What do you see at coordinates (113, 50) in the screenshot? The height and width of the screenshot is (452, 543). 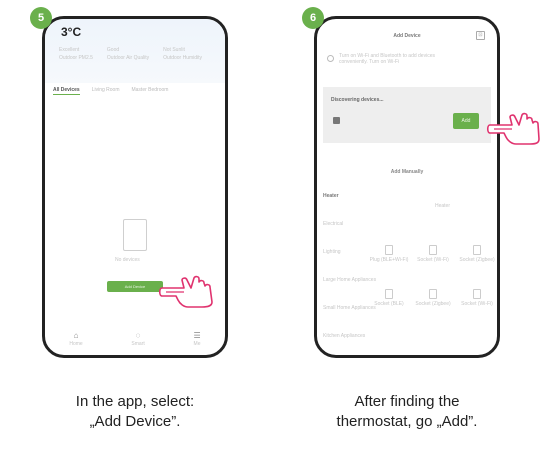 I see `weather-stat-label: Good` at bounding box center [113, 50].